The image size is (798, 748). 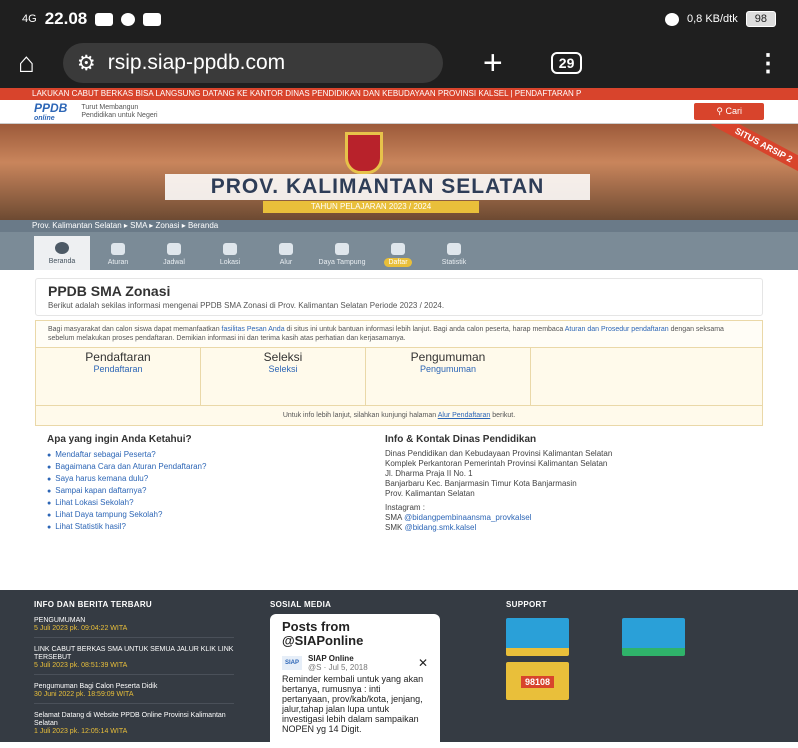 What do you see at coordinates (760, 19) in the screenshot?
I see `battery-indicator: 98` at bounding box center [760, 19].